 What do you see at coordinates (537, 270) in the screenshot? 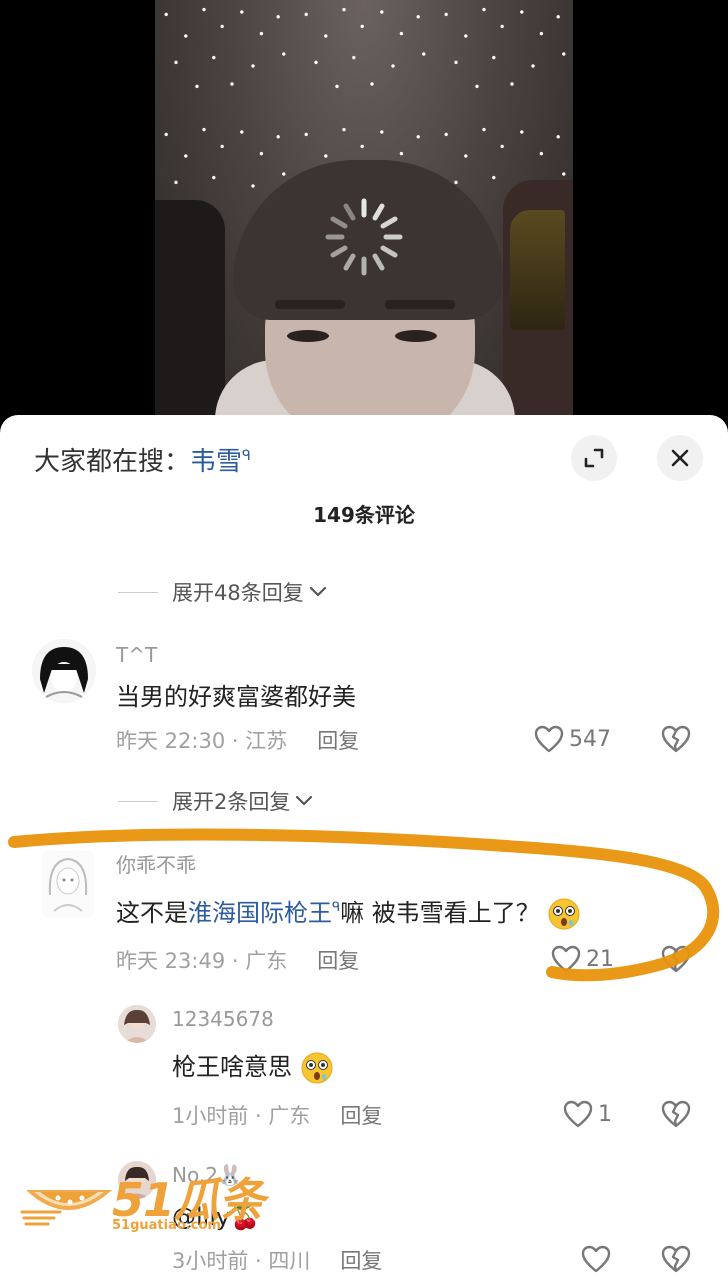
I see `car-window` at bounding box center [537, 270].